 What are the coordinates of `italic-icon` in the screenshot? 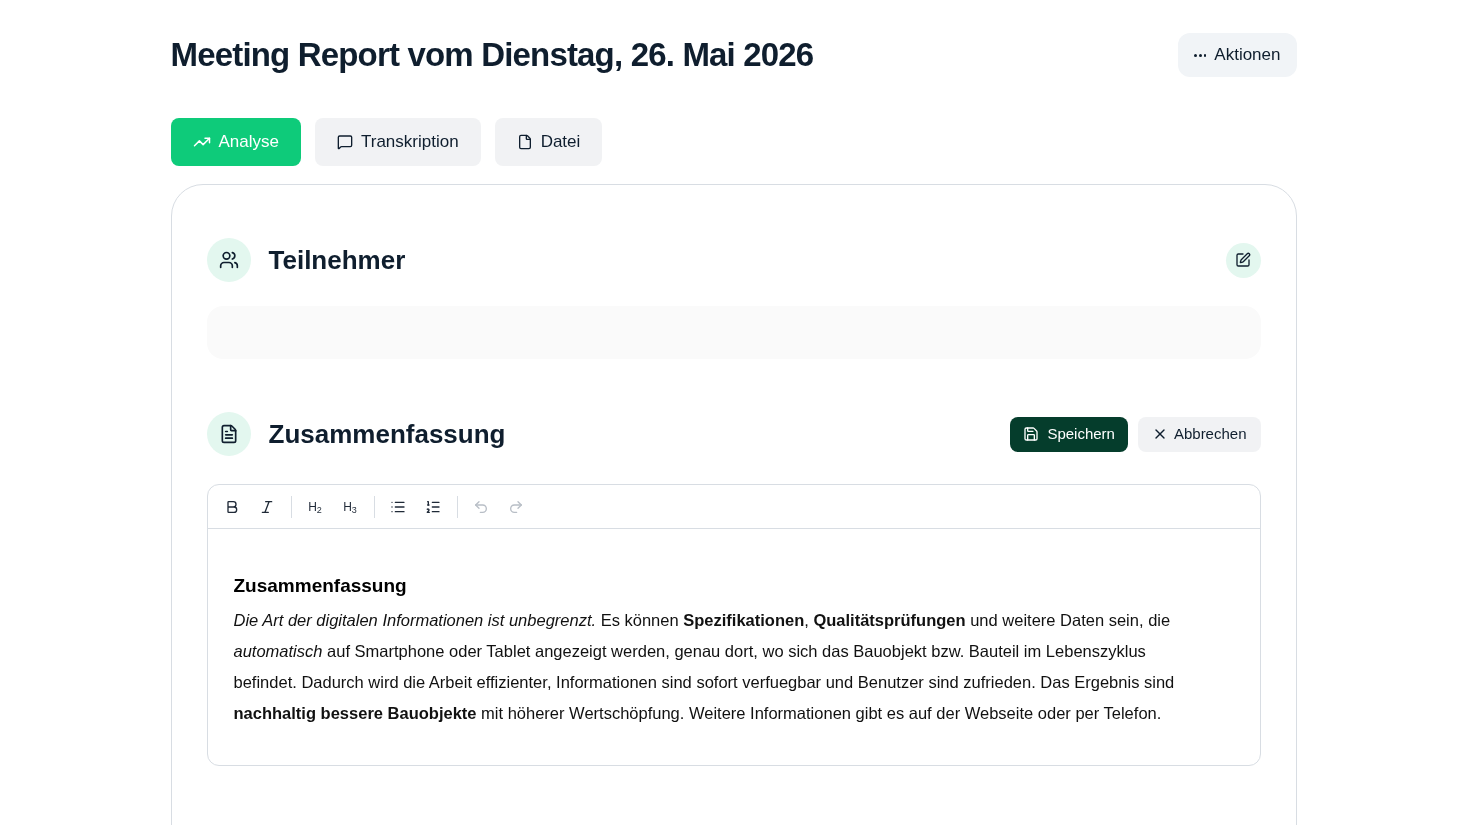 It's located at (267, 506).